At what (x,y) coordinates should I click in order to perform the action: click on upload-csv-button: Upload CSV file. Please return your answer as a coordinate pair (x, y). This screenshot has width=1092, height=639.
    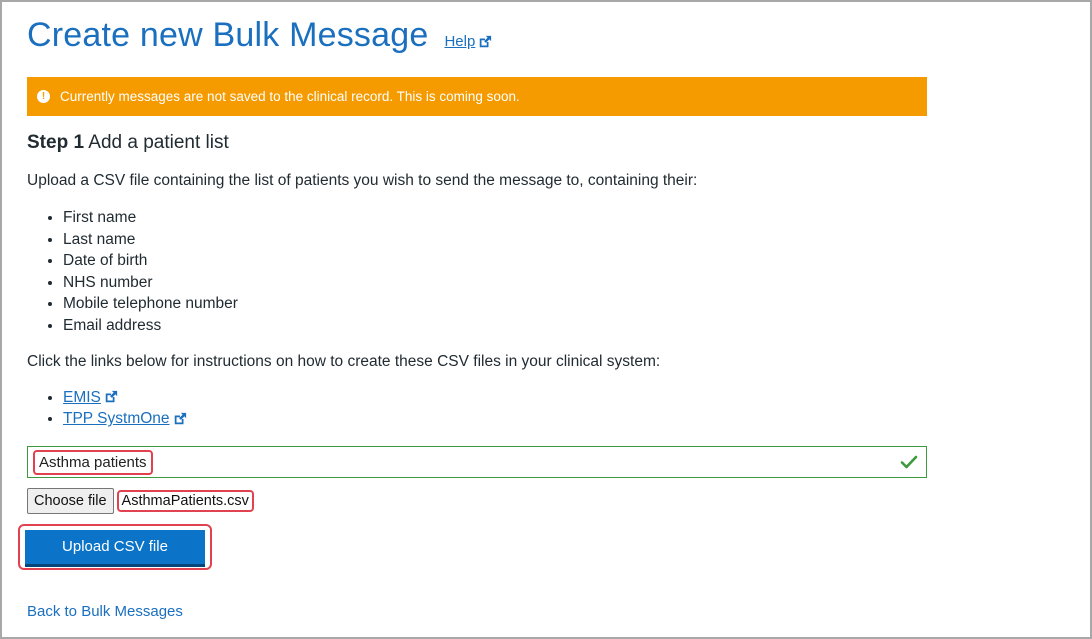
    Looking at the image, I should click on (115, 546).